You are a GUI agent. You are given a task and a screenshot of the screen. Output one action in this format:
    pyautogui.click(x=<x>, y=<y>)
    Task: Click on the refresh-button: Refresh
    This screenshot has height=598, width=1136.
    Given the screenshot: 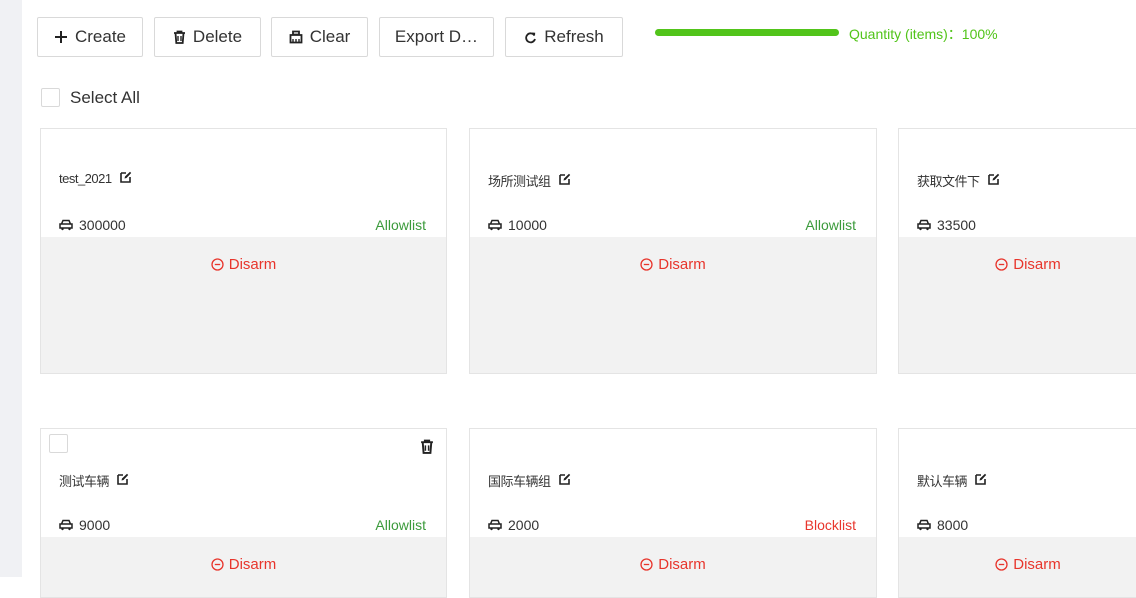 What is the action you would take?
    pyautogui.click(x=564, y=37)
    